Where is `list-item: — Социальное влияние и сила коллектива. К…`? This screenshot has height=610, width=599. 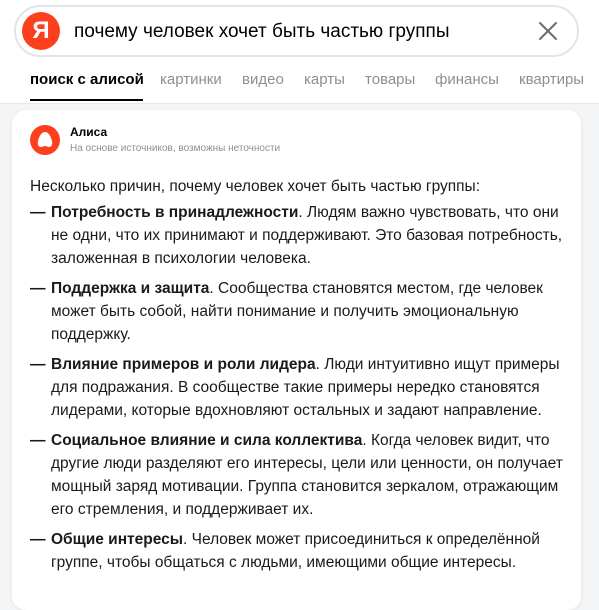
list-item: — Социальное влияние и сила коллектива. К… is located at coordinates (300, 475).